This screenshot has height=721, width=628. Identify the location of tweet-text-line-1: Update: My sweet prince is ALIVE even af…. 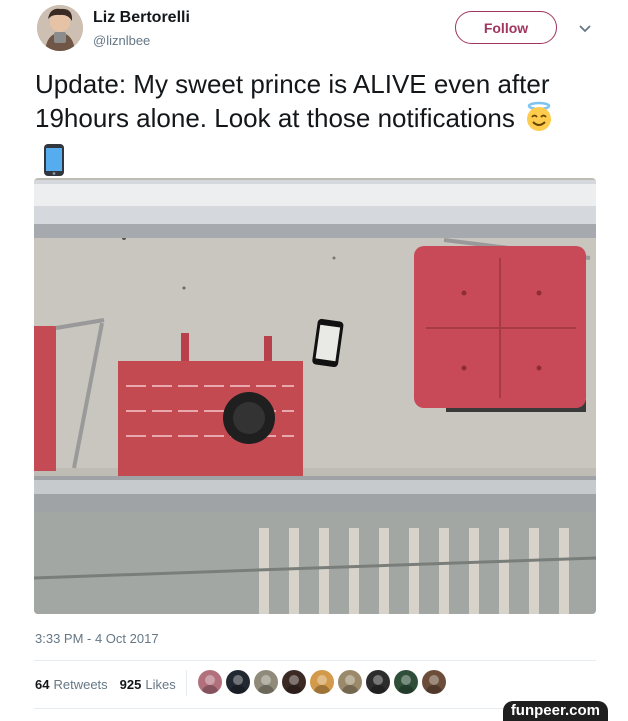
(292, 84).